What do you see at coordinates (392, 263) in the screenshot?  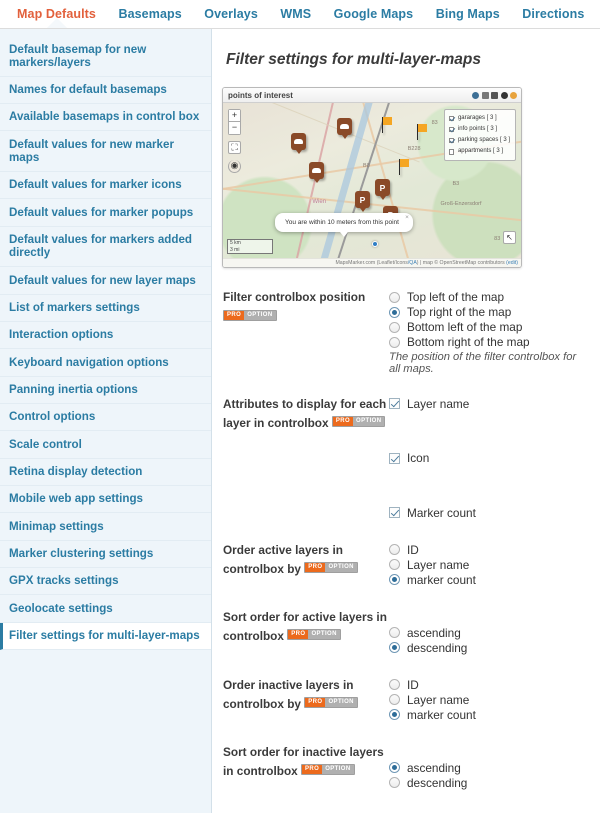 I see `attribution-leaflet: (Leaflet/Icons` at bounding box center [392, 263].